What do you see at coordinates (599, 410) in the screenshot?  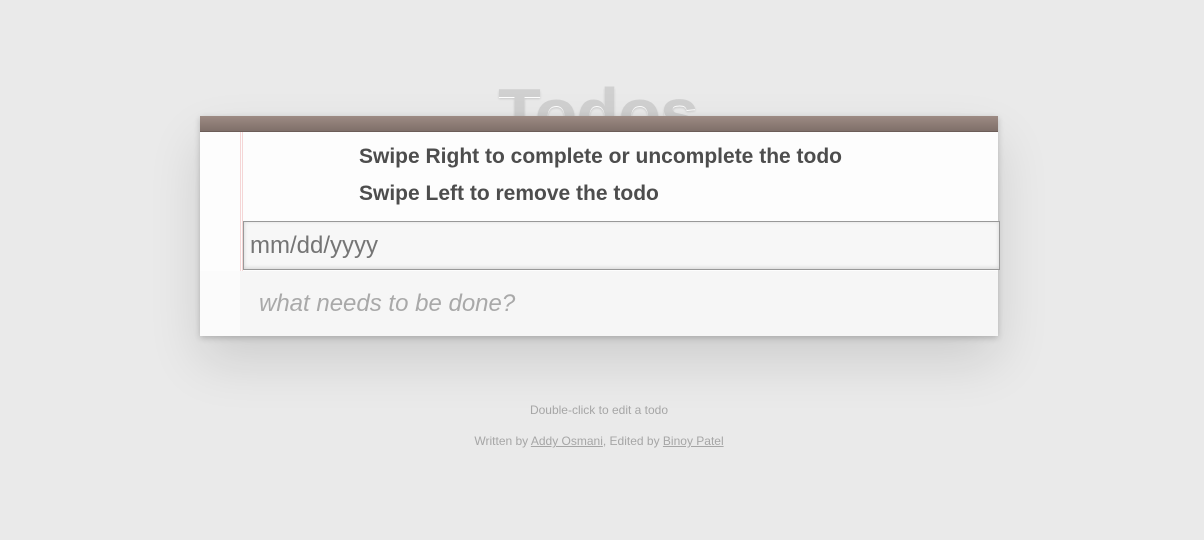 I see `edit-hint: Double-click to edit a todo` at bounding box center [599, 410].